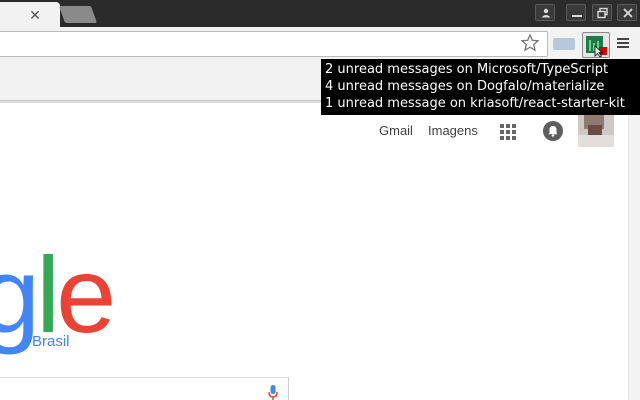  I want to click on close-icon, so click(627, 12).